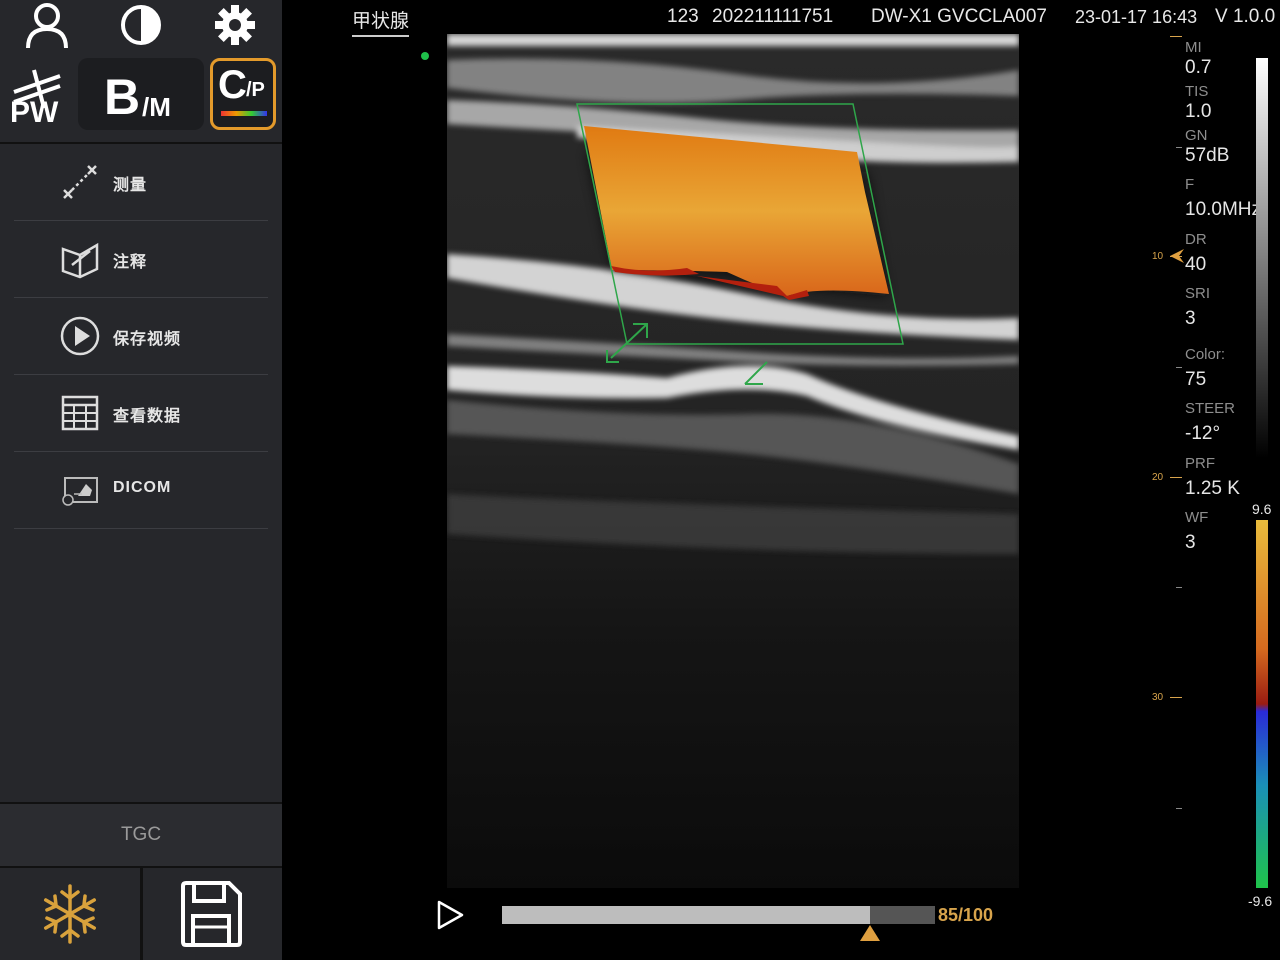 Image resolution: width=1280 pixels, height=960 pixels. I want to click on depth-label-20: 20, so click(1158, 477).